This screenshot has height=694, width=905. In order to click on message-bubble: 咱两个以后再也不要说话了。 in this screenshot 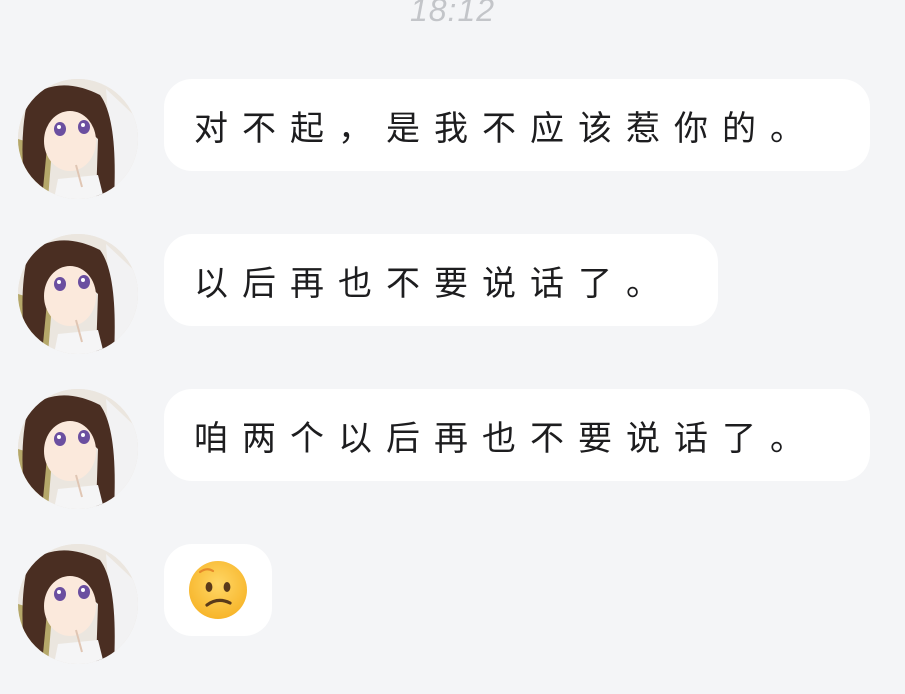, I will do `click(517, 435)`.